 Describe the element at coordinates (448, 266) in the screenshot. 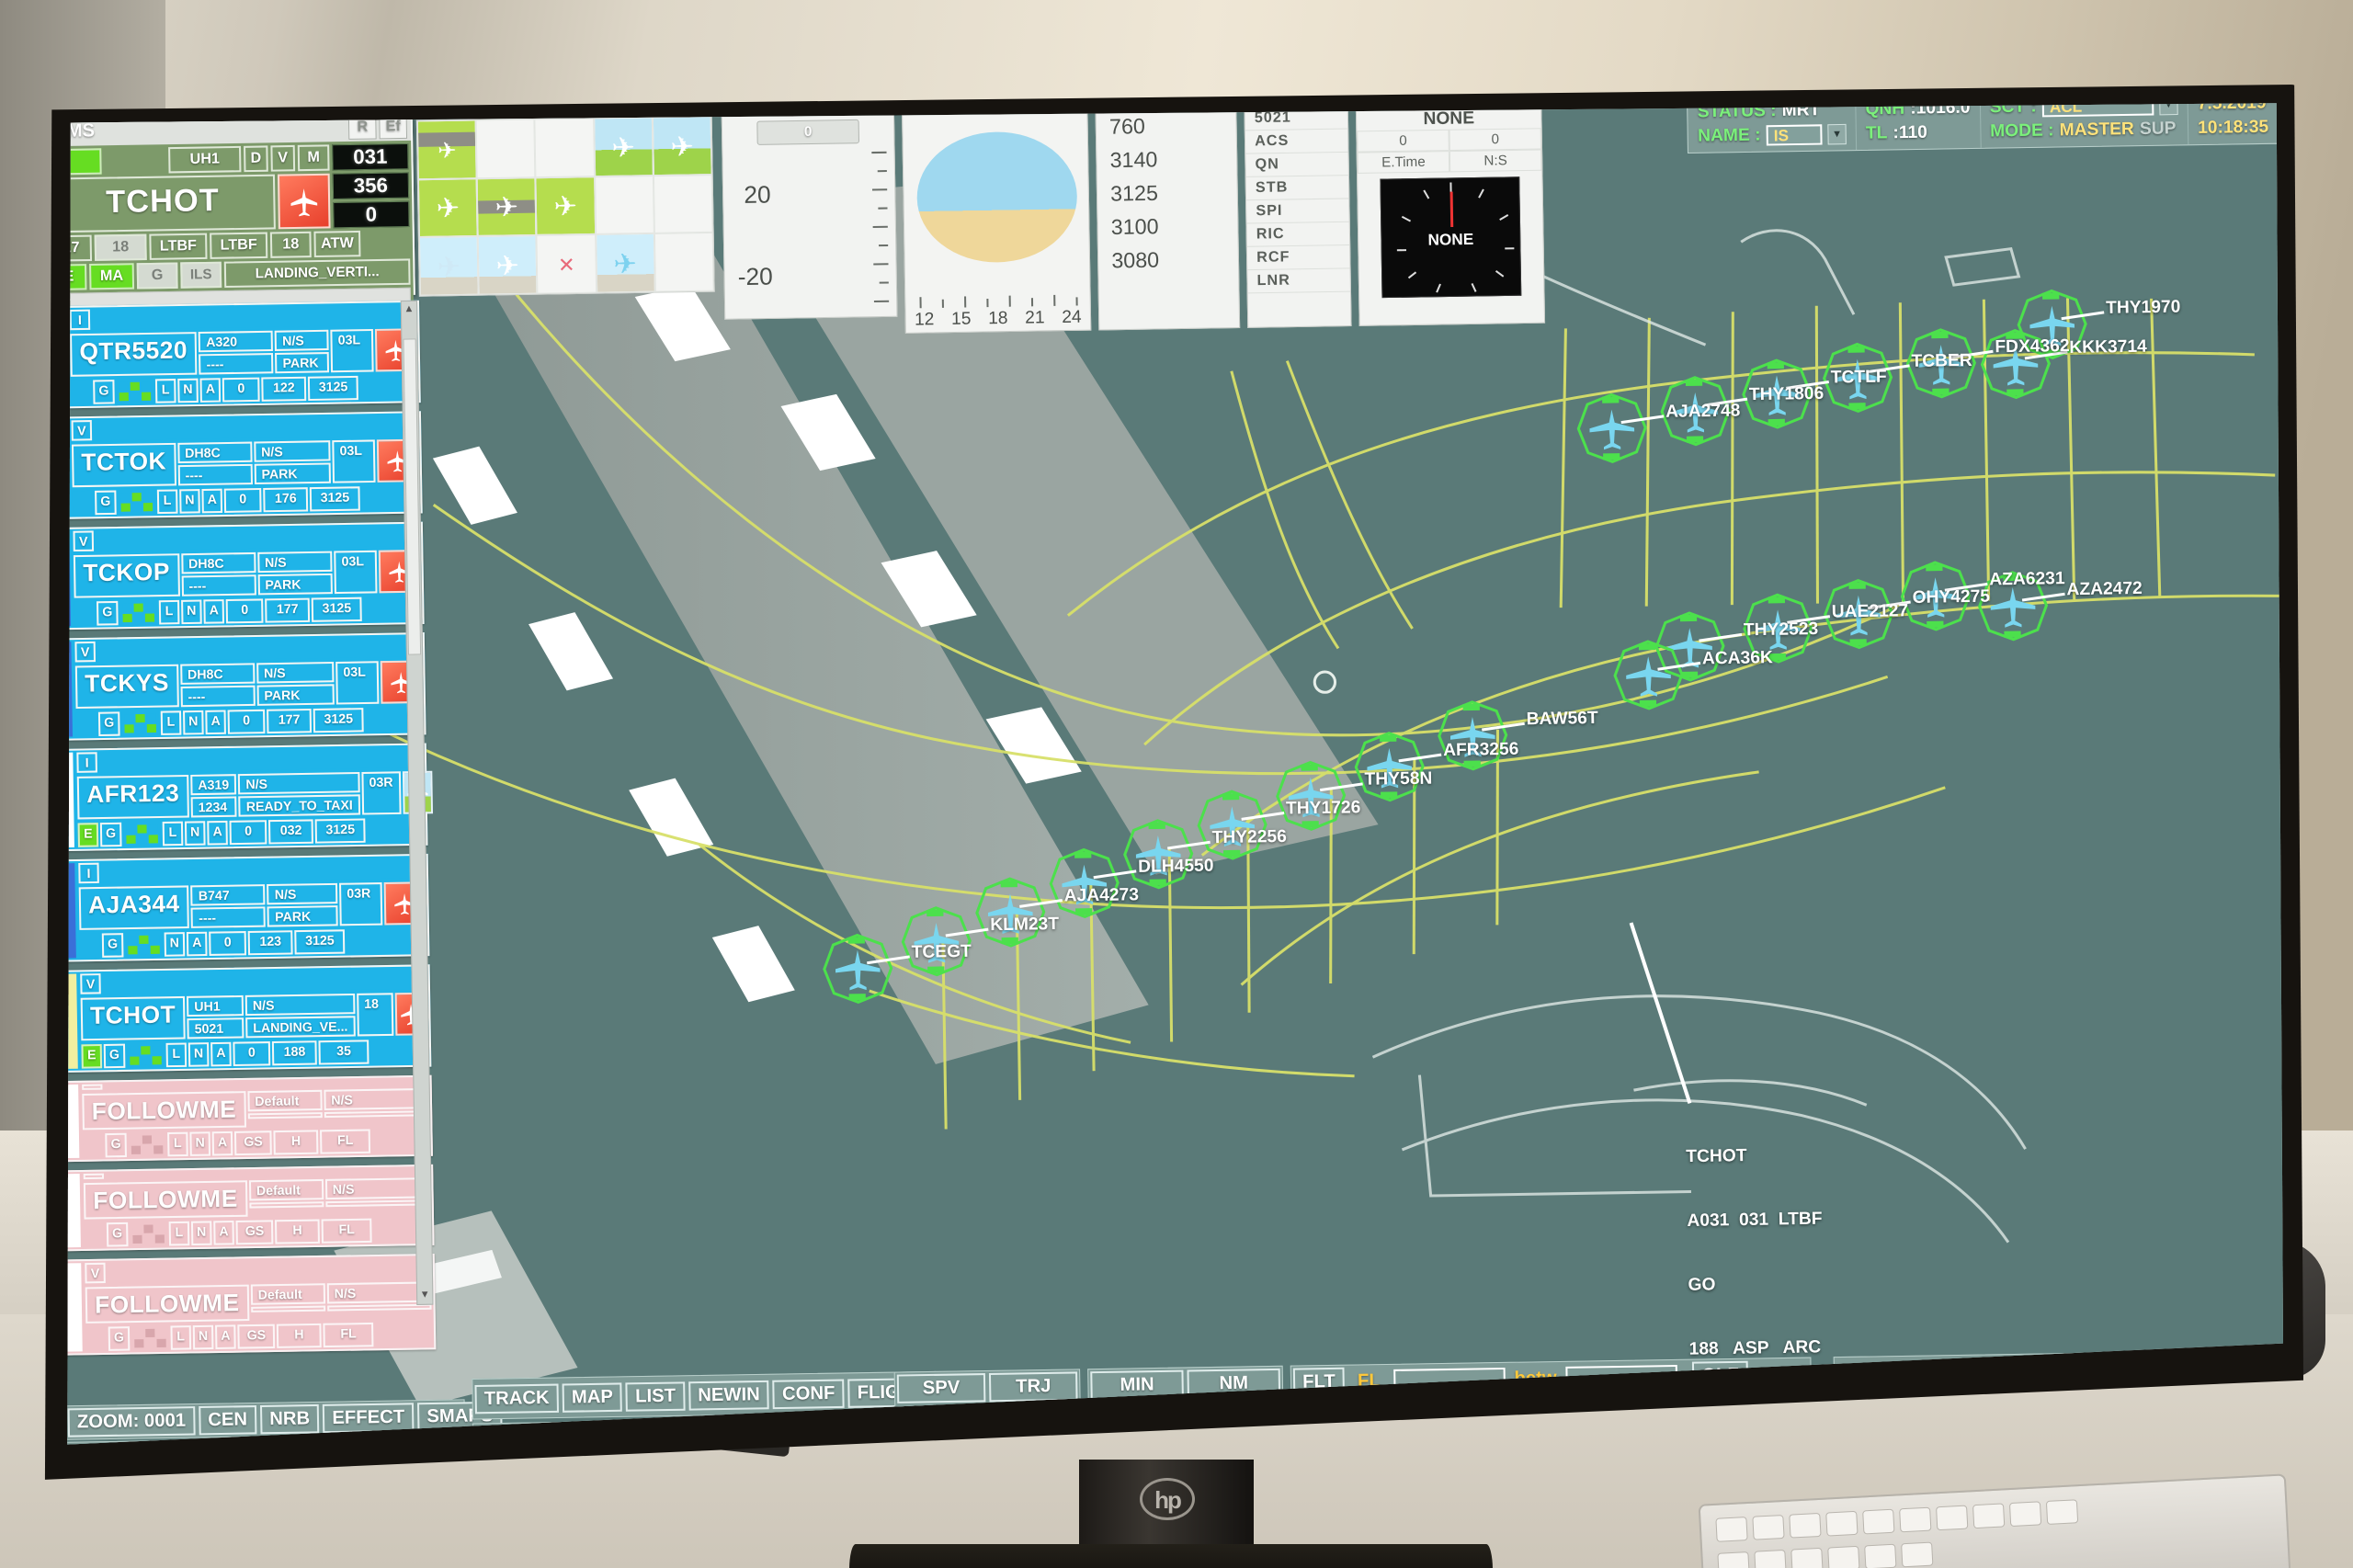

I see `palette-cell-enroute-icon: ✈` at that location.